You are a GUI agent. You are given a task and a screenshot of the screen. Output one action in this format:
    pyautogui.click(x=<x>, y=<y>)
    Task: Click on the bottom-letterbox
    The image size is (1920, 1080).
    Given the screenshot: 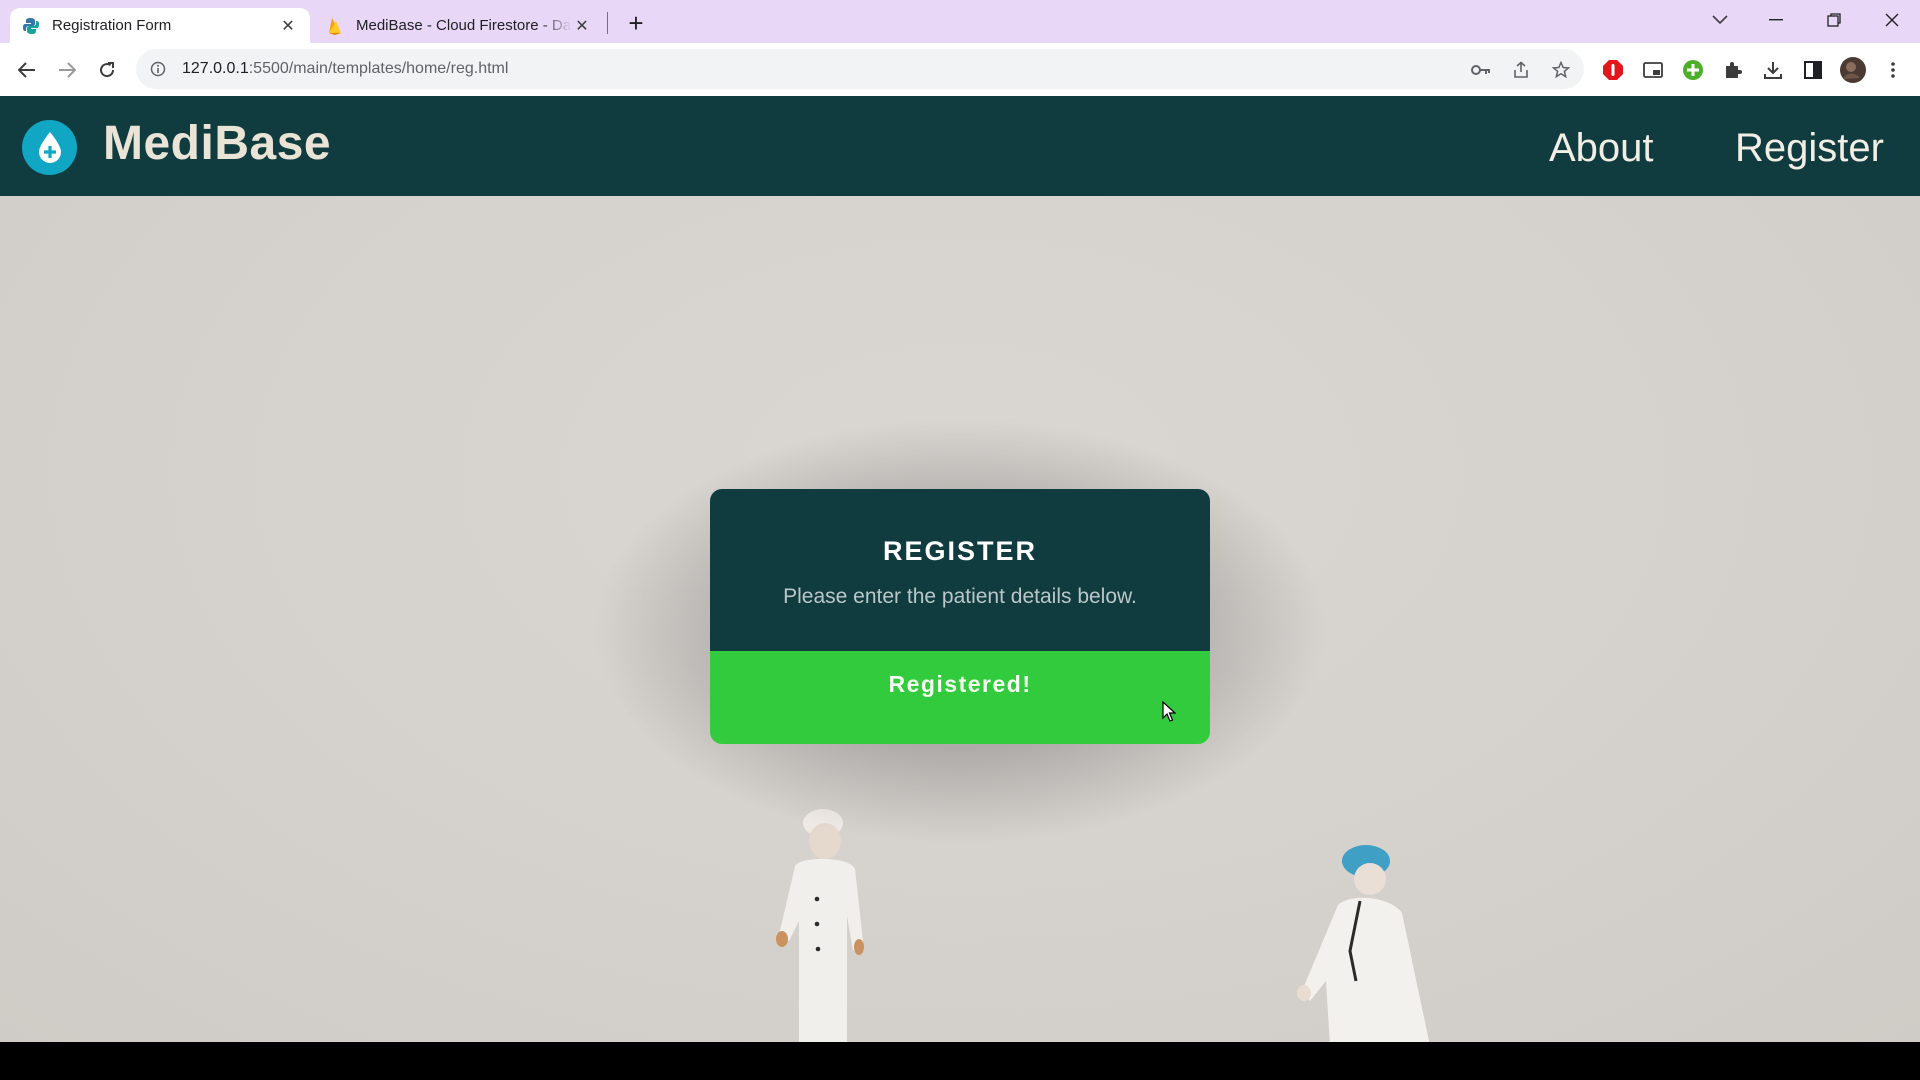 What is the action you would take?
    pyautogui.click(x=960, y=1061)
    